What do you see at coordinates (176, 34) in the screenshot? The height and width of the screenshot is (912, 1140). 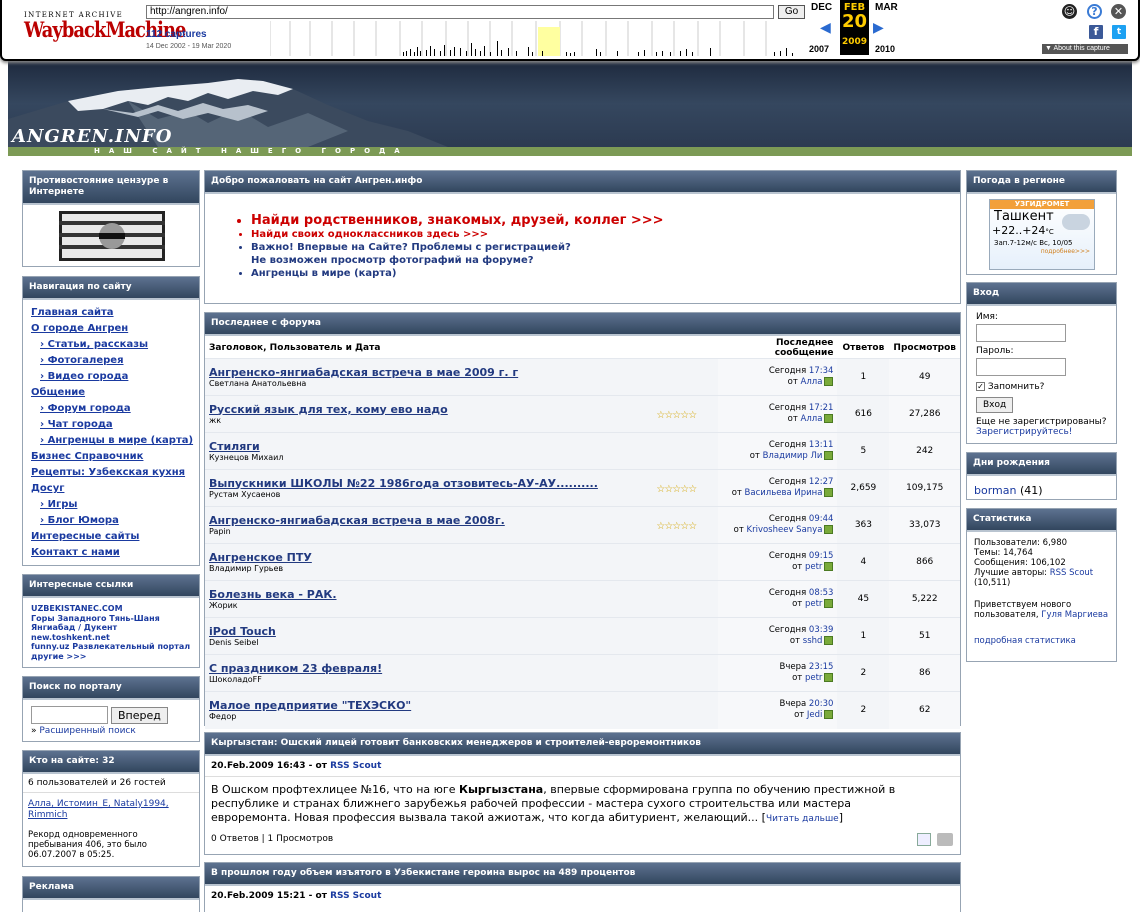 I see `wayback-captures-link: 112 captures` at bounding box center [176, 34].